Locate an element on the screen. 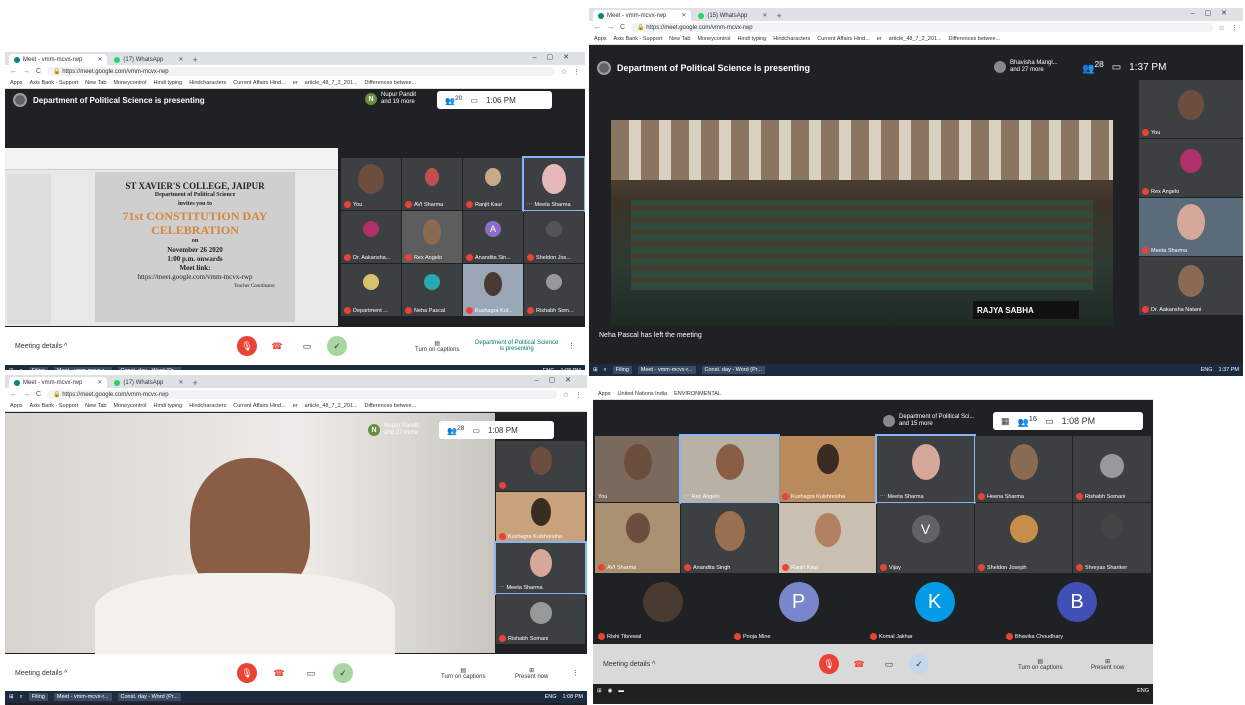 The height and width of the screenshot is (705, 1245). bookmark-item: Hindi typing is located at coordinates (168, 406).